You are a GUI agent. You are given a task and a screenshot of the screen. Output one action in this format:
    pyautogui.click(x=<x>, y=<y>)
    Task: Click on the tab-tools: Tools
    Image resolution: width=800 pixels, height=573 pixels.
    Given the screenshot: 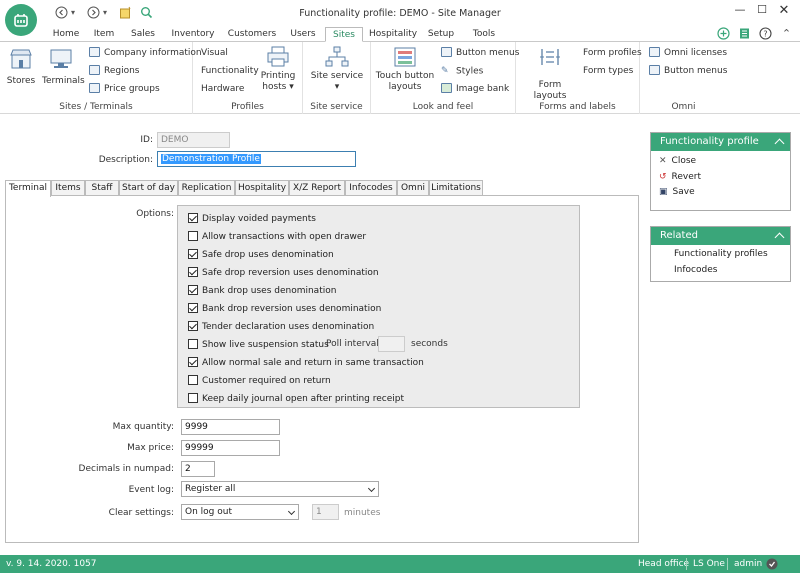 What is the action you would take?
    pyautogui.click(x=484, y=34)
    